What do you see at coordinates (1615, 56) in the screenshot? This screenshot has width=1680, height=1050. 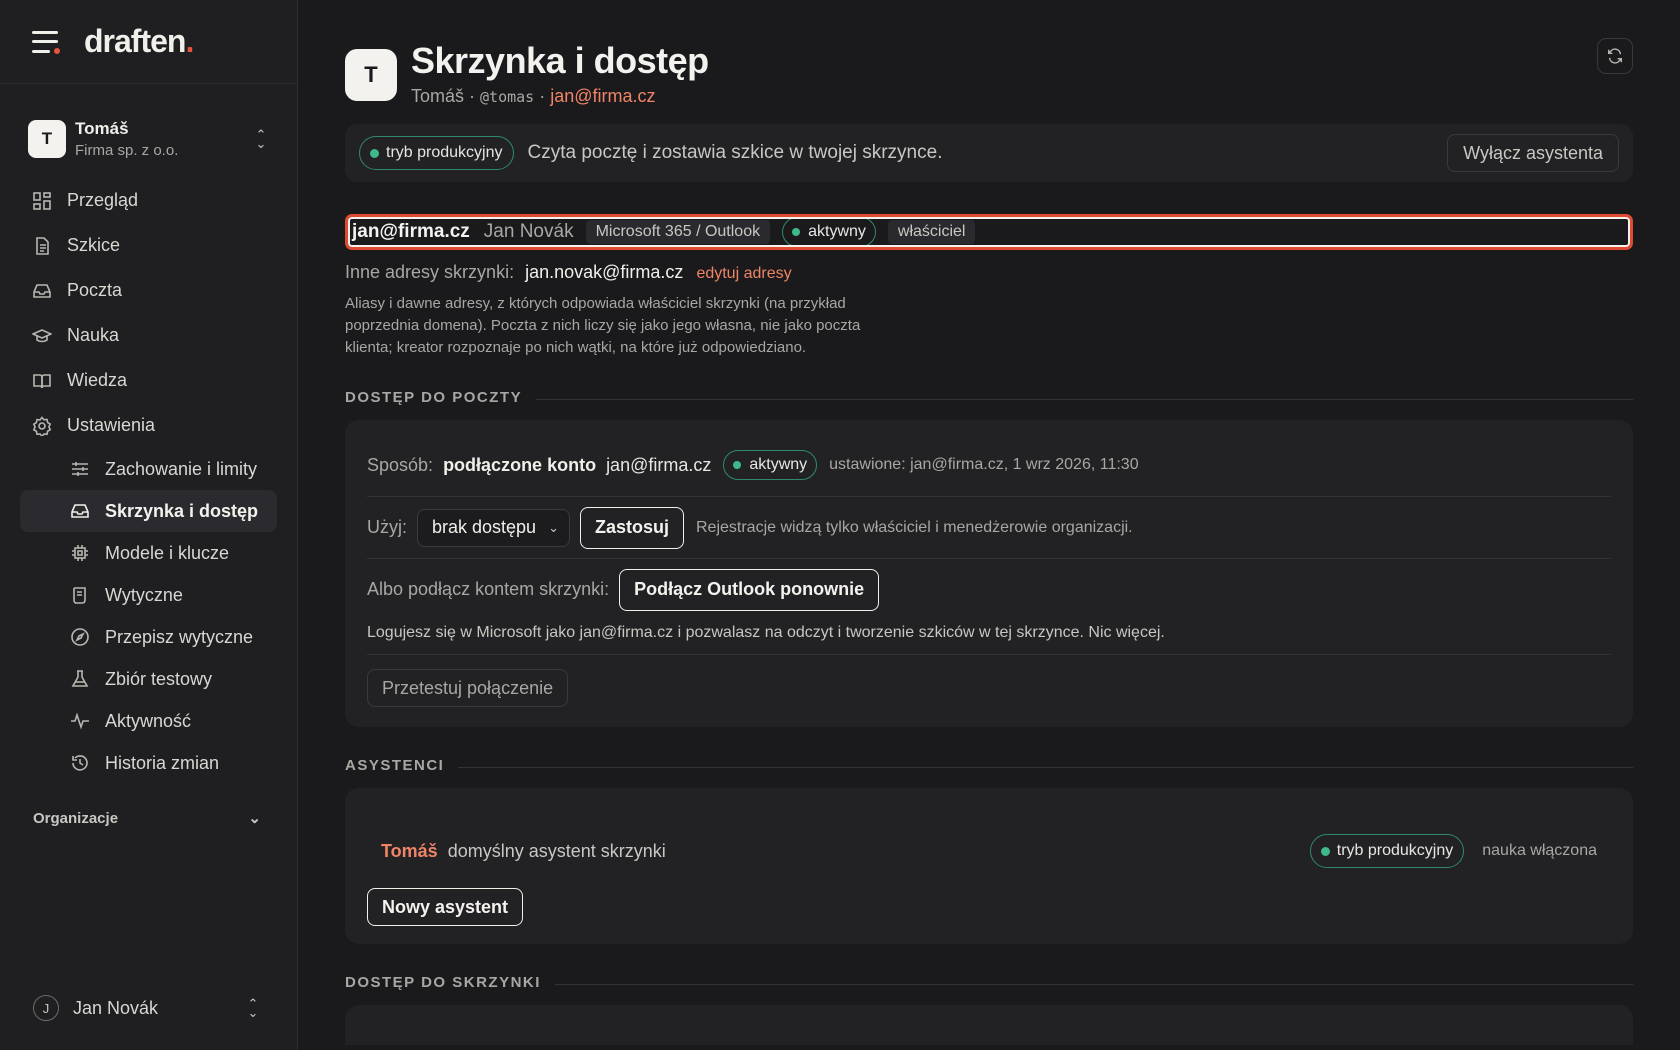 I see `refresh-button` at bounding box center [1615, 56].